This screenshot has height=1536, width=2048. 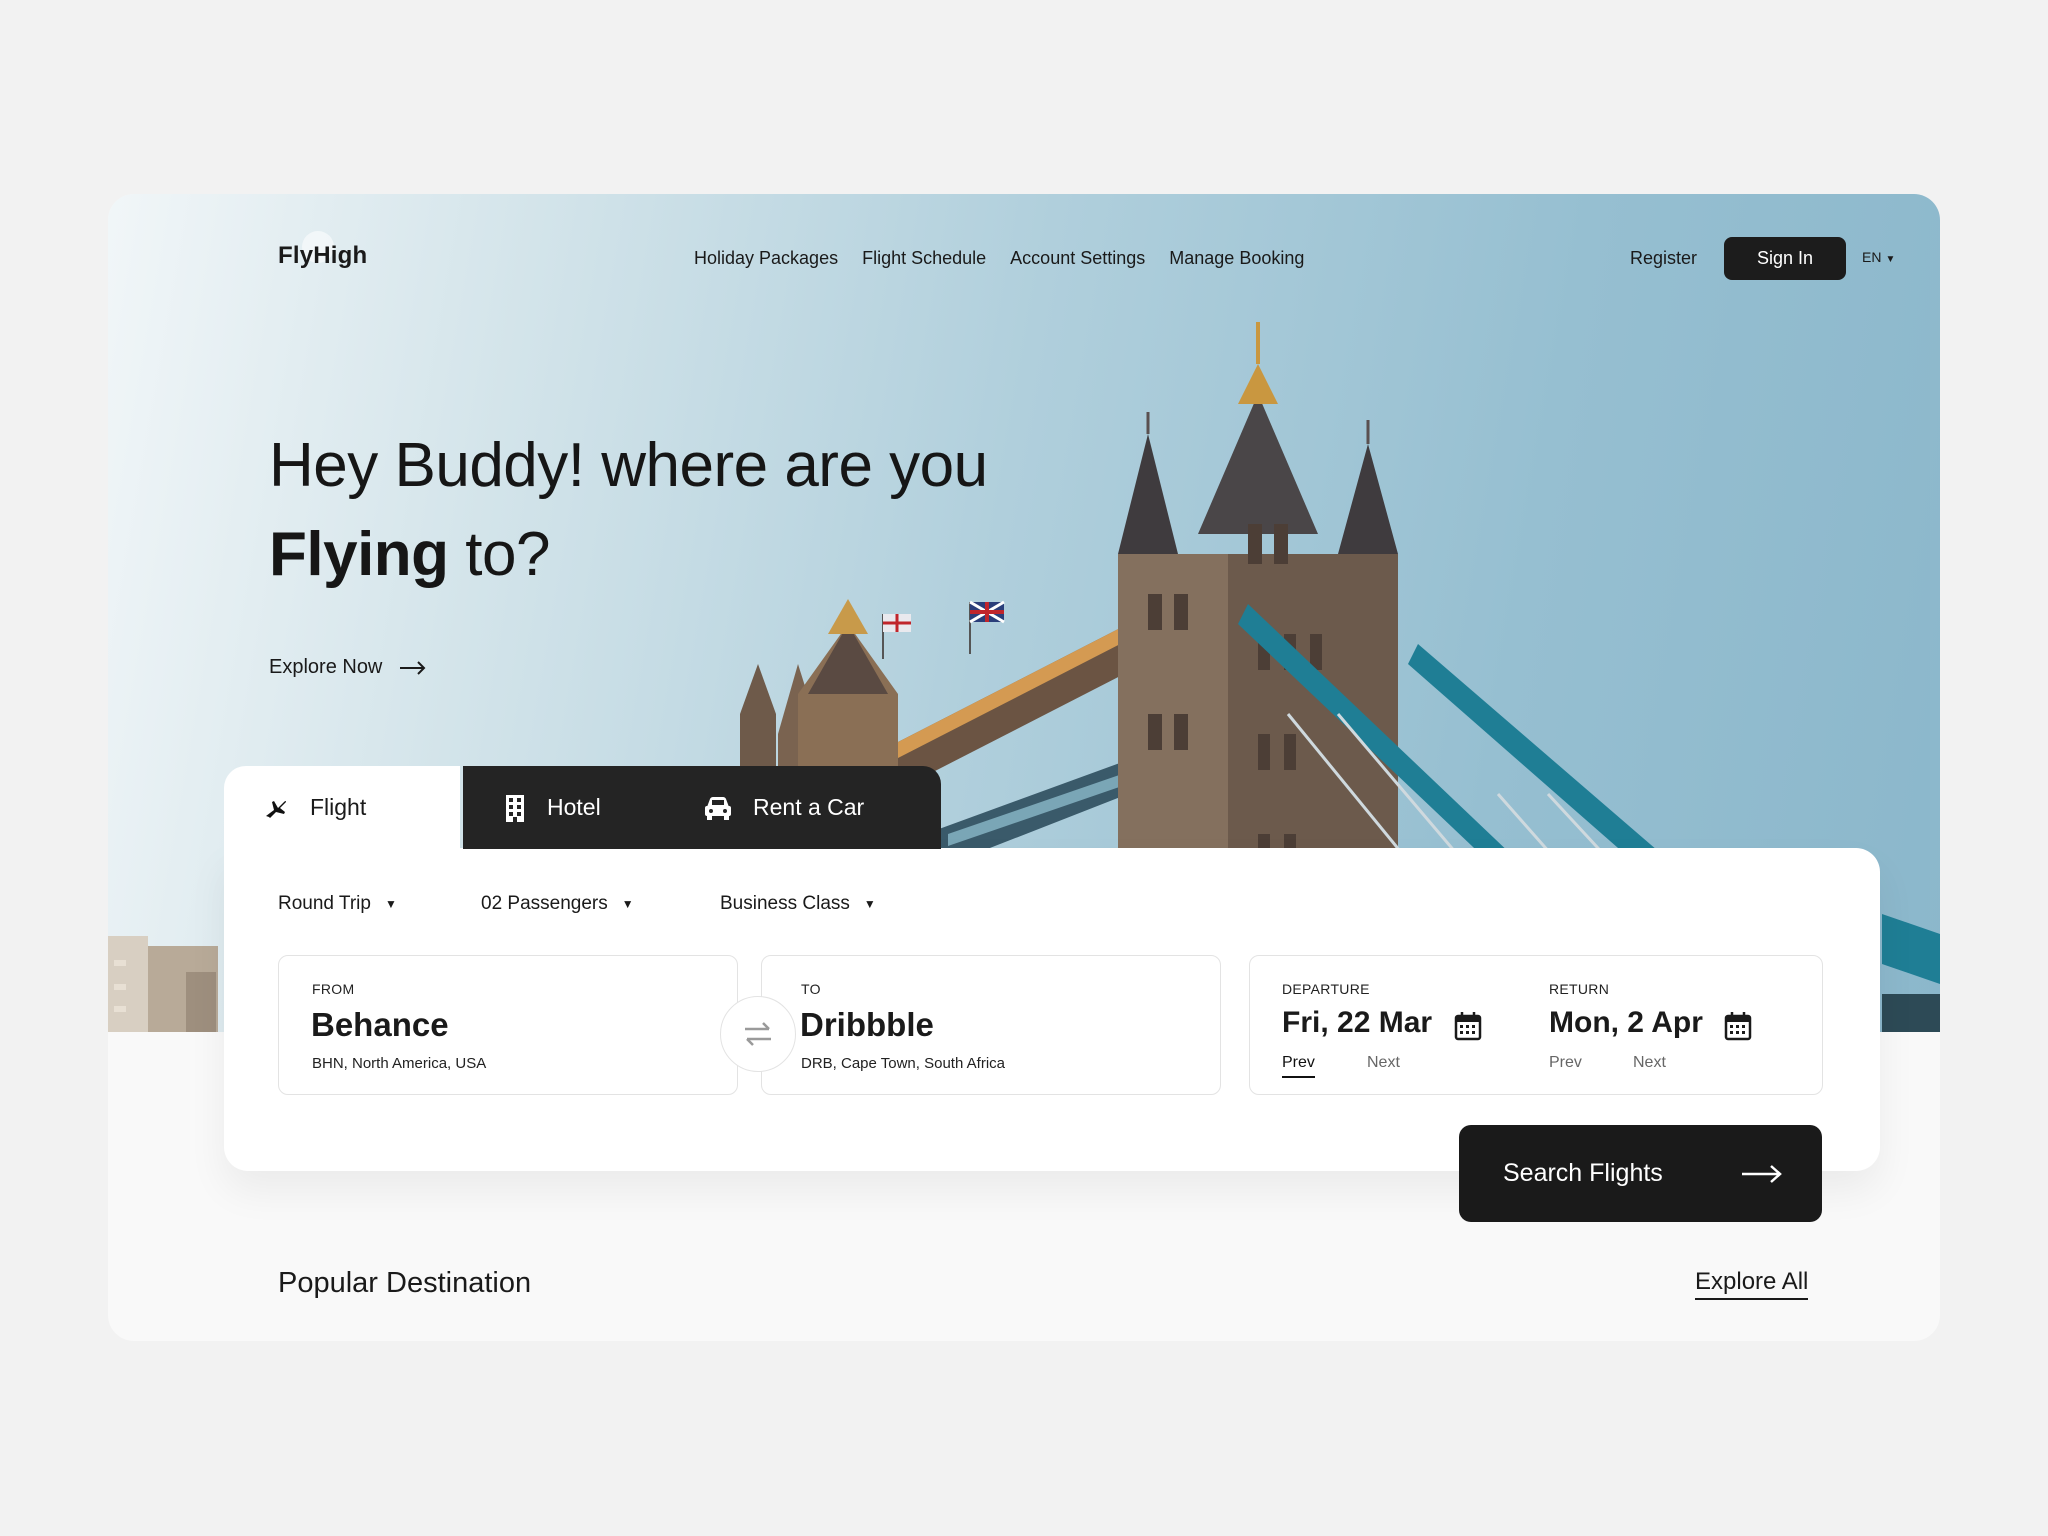 I want to click on departure-label: DEPARTURE, so click(x=1326, y=989).